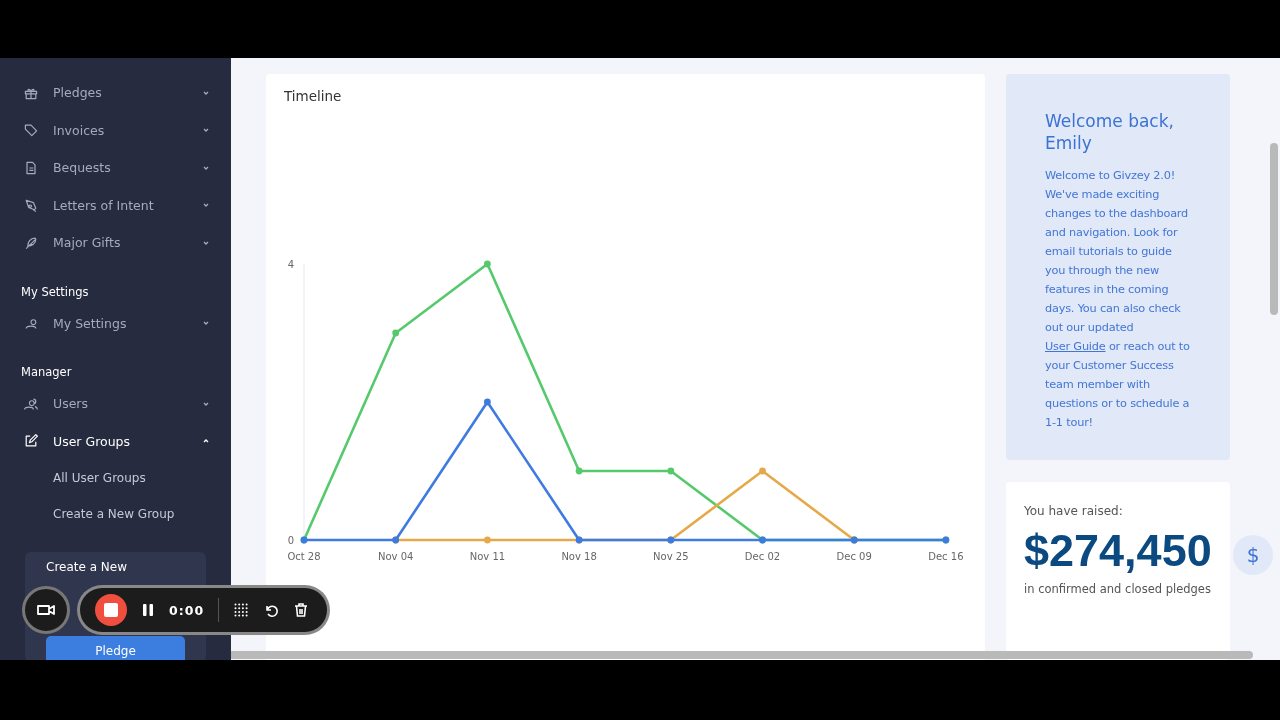 The width and height of the screenshot is (1280, 720). What do you see at coordinates (271, 610) in the screenshot?
I see `undo-icon` at bounding box center [271, 610].